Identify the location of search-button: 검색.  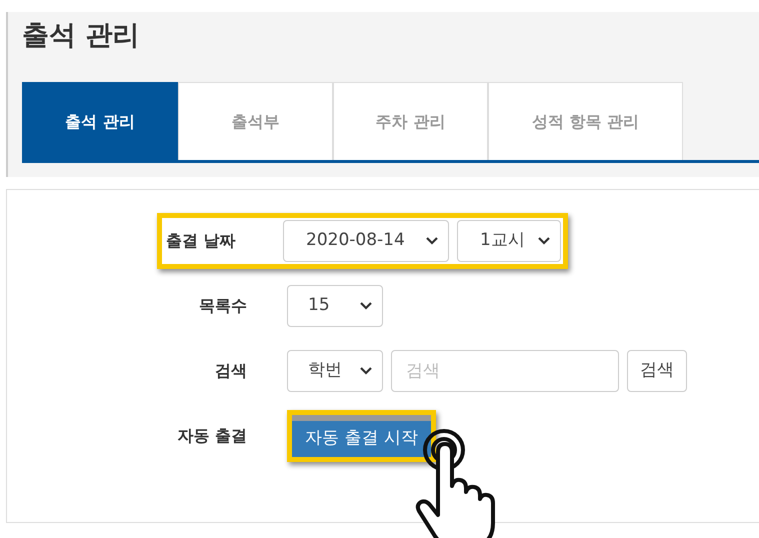
(657, 371).